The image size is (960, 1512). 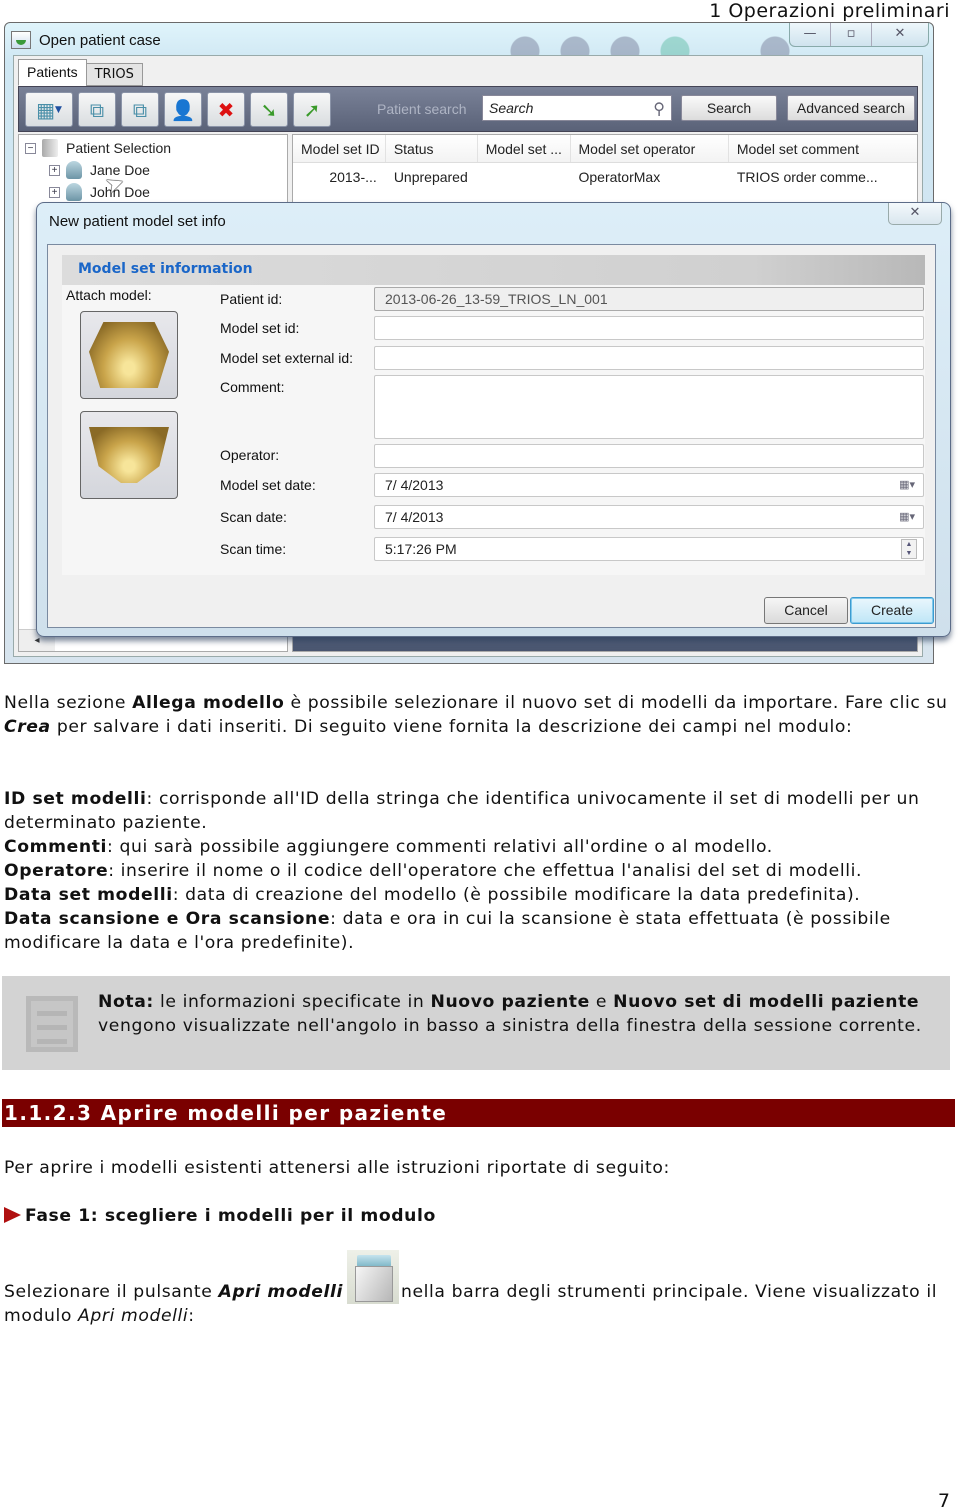 I want to click on column-header: Model set operator, so click(x=650, y=148).